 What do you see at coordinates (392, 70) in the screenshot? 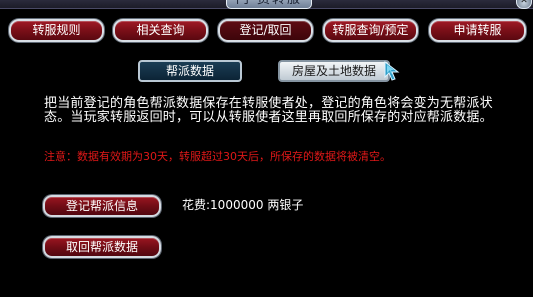
I see `cursor-icon` at bounding box center [392, 70].